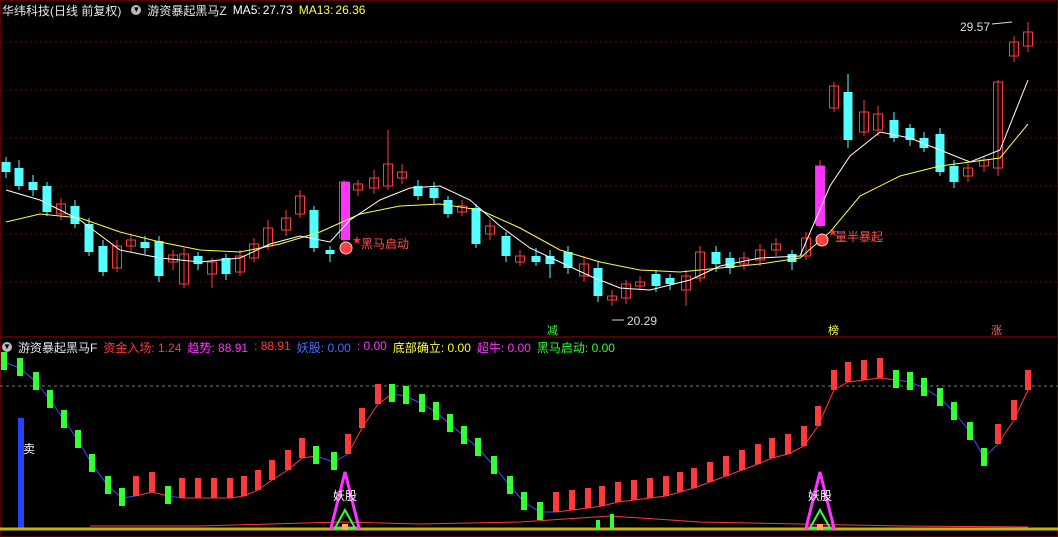 The width and height of the screenshot is (1058, 537). I want to click on marker-list: 榜, so click(833, 331).